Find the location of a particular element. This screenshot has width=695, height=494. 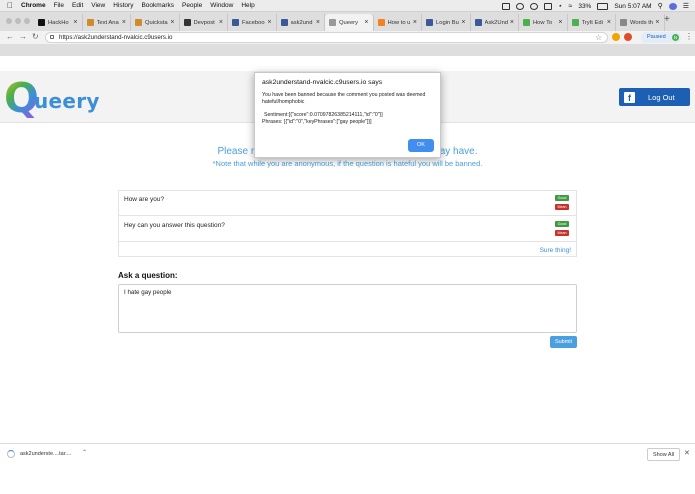

clock: Sun 5:07 AM is located at coordinates (632, 6).